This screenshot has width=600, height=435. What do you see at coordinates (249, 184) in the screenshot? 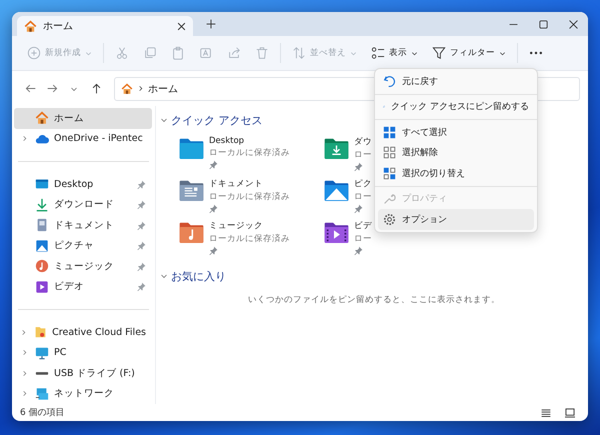
I see `folder-name: ドキュメント` at bounding box center [249, 184].